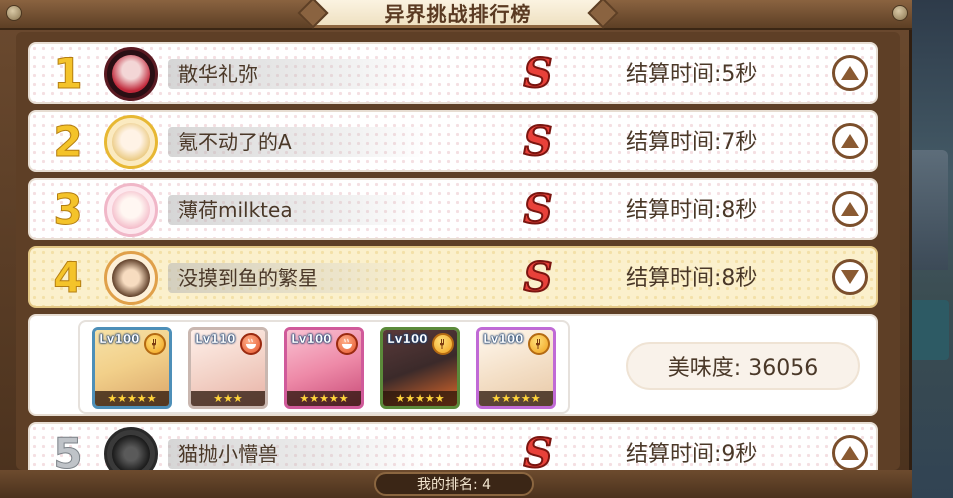 The height and width of the screenshot is (498, 953). What do you see at coordinates (228, 454) in the screenshot?
I see `player-name: 猫抛小懵兽` at bounding box center [228, 454].